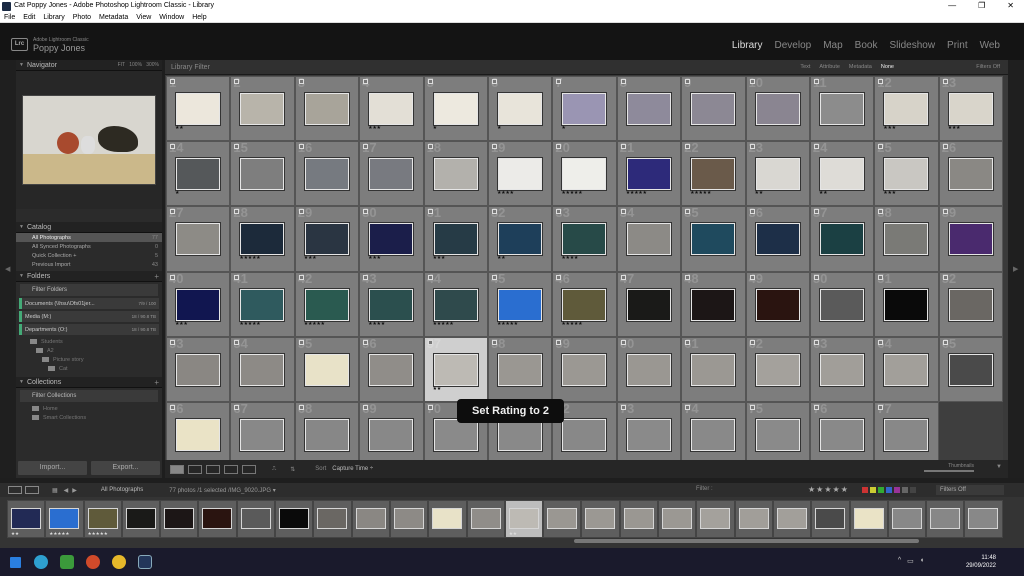 The width and height of the screenshot is (1024, 576). Describe the element at coordinates (122, 490) in the screenshot. I see `filmstrip-source: All Photographs` at that location.